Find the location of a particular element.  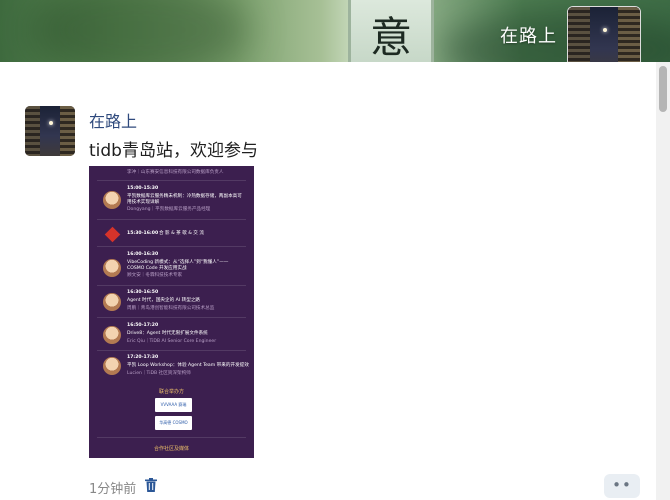

session-speaker: 周鹏｜青岛港创智能科技有限公司技术总监 is located at coordinates (171, 308).